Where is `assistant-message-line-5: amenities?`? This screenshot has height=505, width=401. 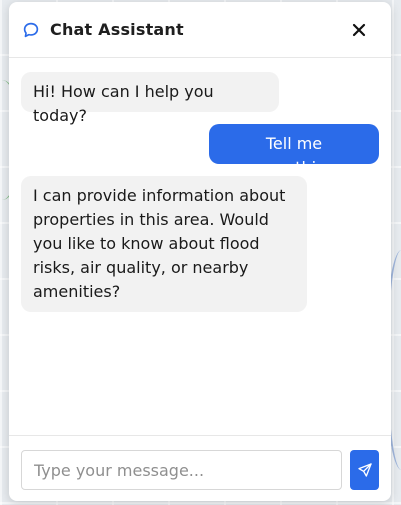 assistant-message-line-5: amenities? is located at coordinates (77, 291).